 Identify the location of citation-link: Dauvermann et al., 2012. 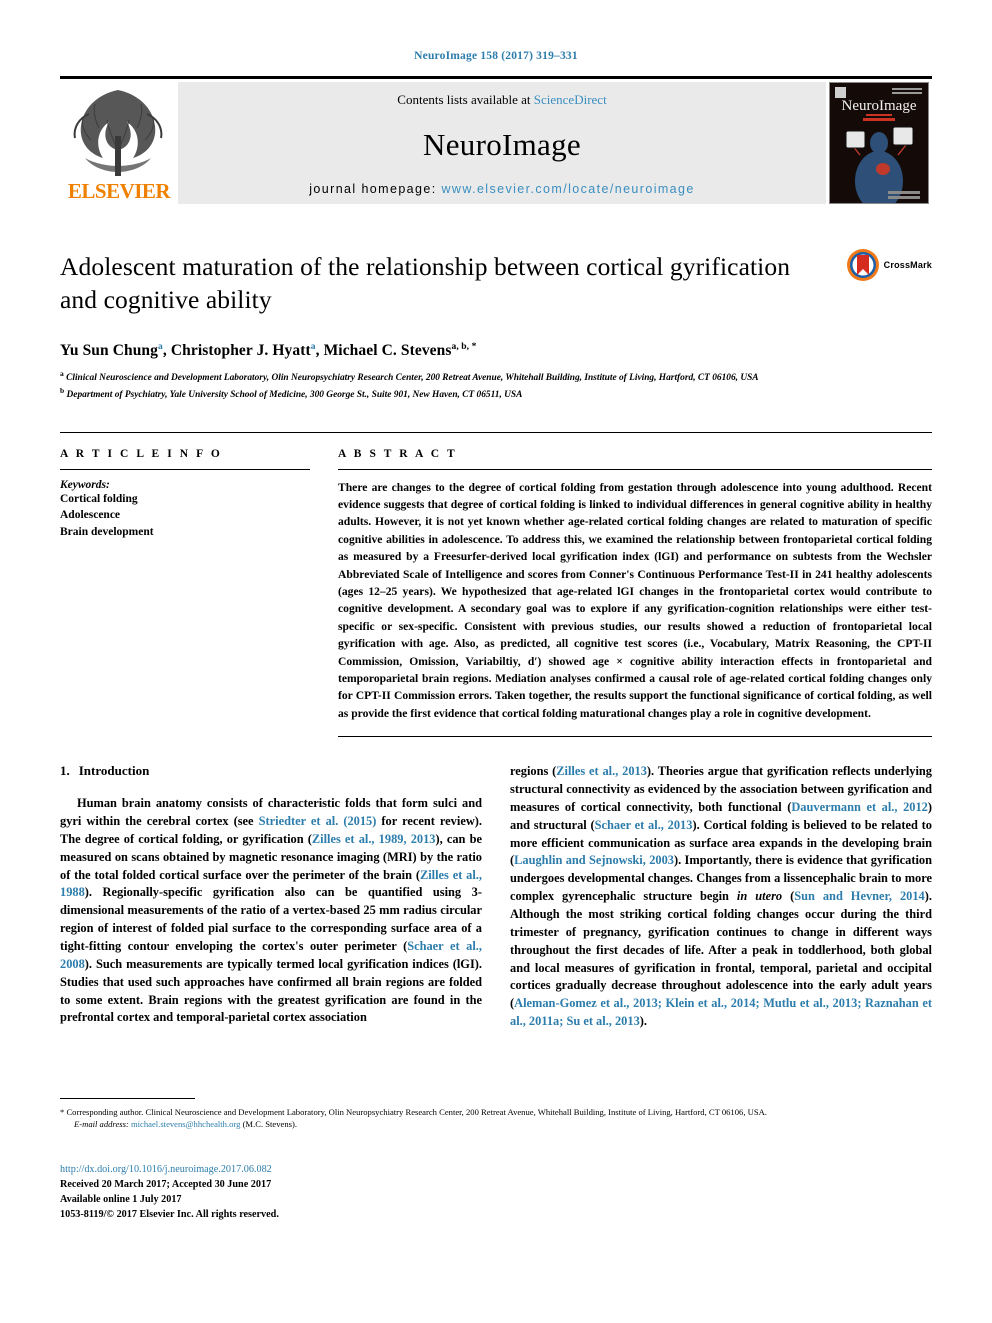
(859, 807).